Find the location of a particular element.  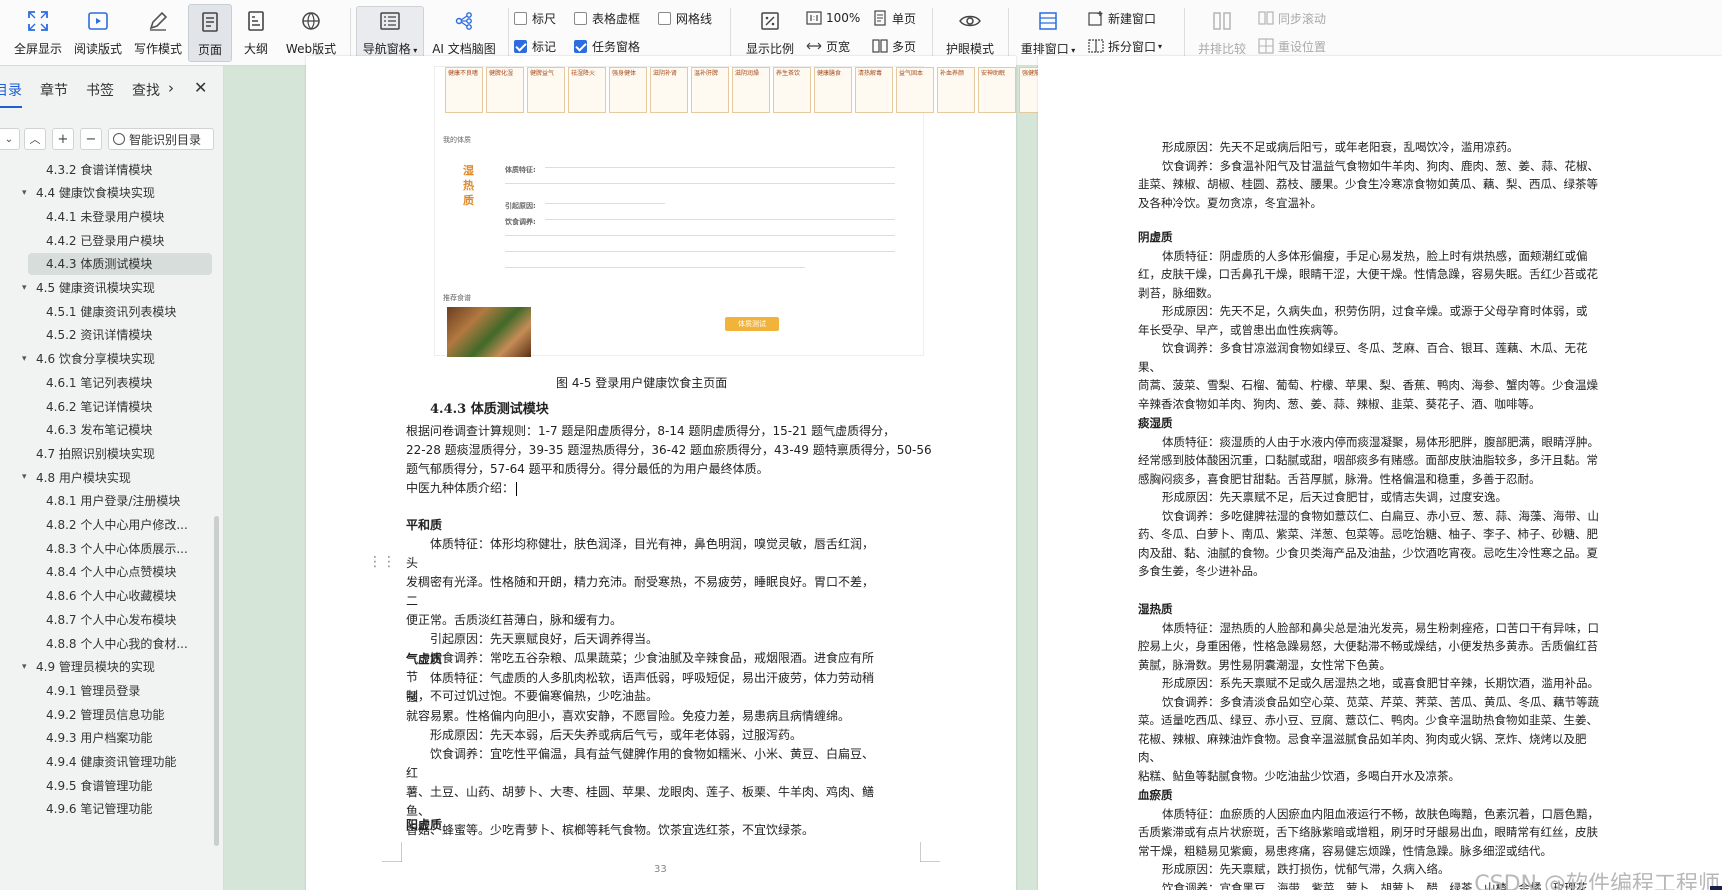

toc-item-label: 4.8.6 个人中心收藏模块 is located at coordinates (111, 596).